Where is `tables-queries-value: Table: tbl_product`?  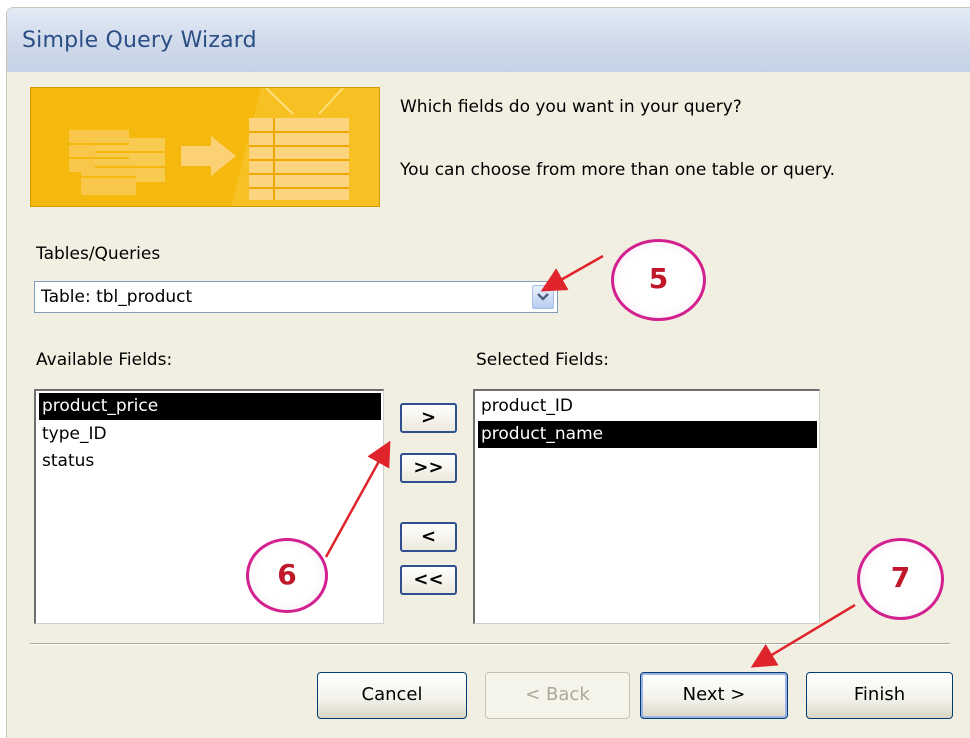 tables-queries-value: Table: tbl_product is located at coordinates (117, 297).